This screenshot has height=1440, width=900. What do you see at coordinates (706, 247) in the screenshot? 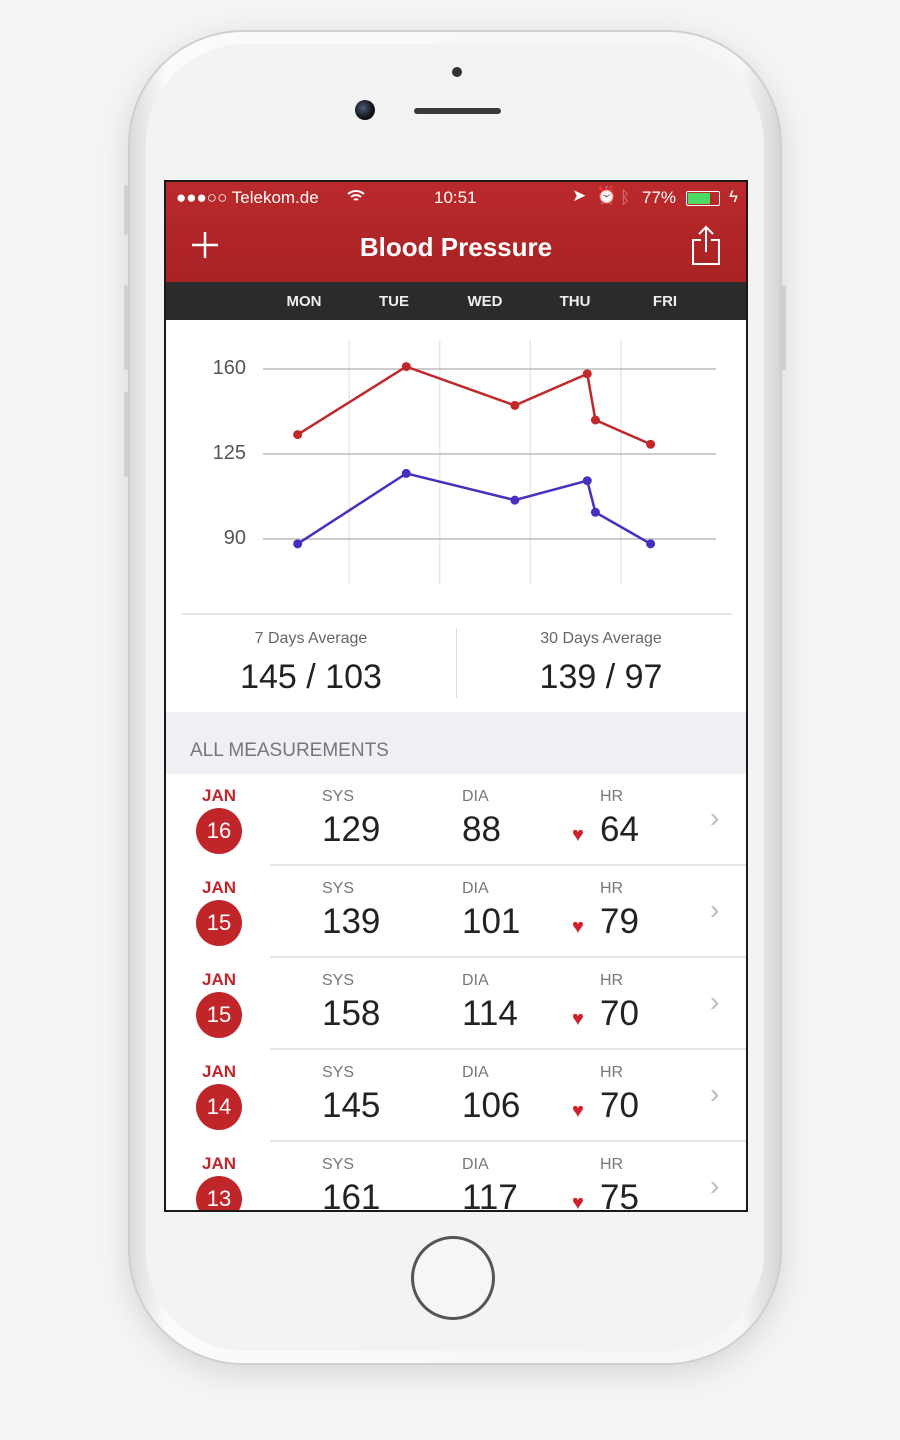
I see `share-icon` at bounding box center [706, 247].